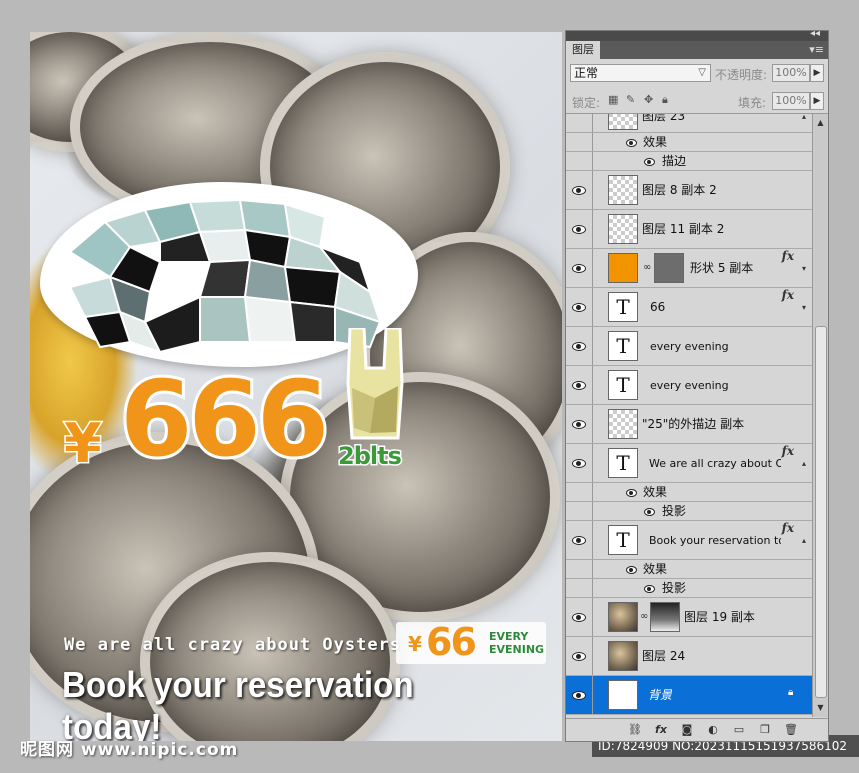  I want to click on promo-line-2: EVENING, so click(517, 649).